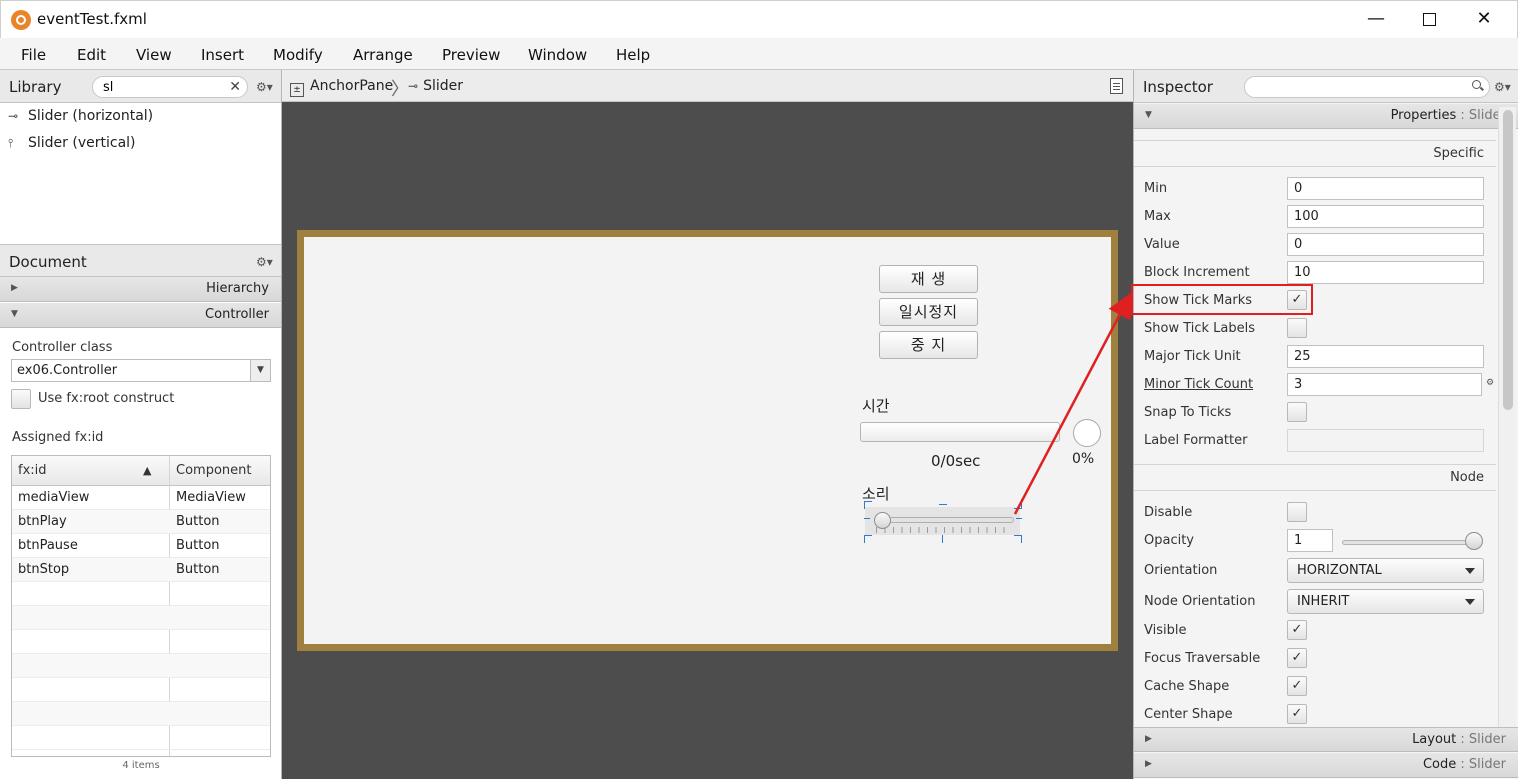 Image resolution: width=1518 pixels, height=779 pixels. Describe the element at coordinates (58, 437) in the screenshot. I see `assigned-fxid-label: Assigned fx:id` at that location.